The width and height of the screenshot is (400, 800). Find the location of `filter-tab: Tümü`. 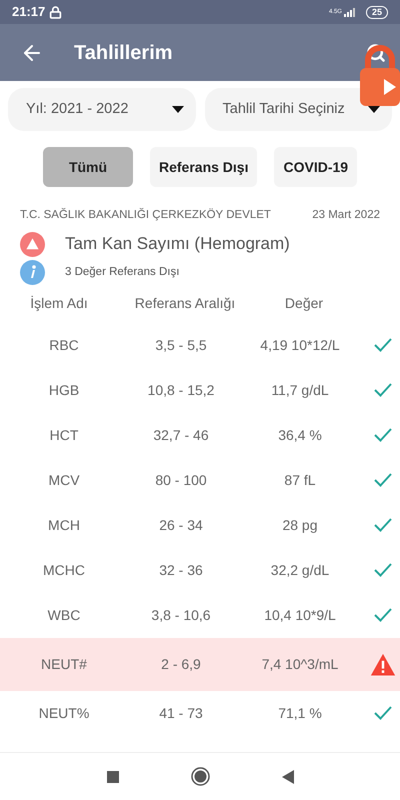

filter-tab: Tümü is located at coordinates (88, 167).